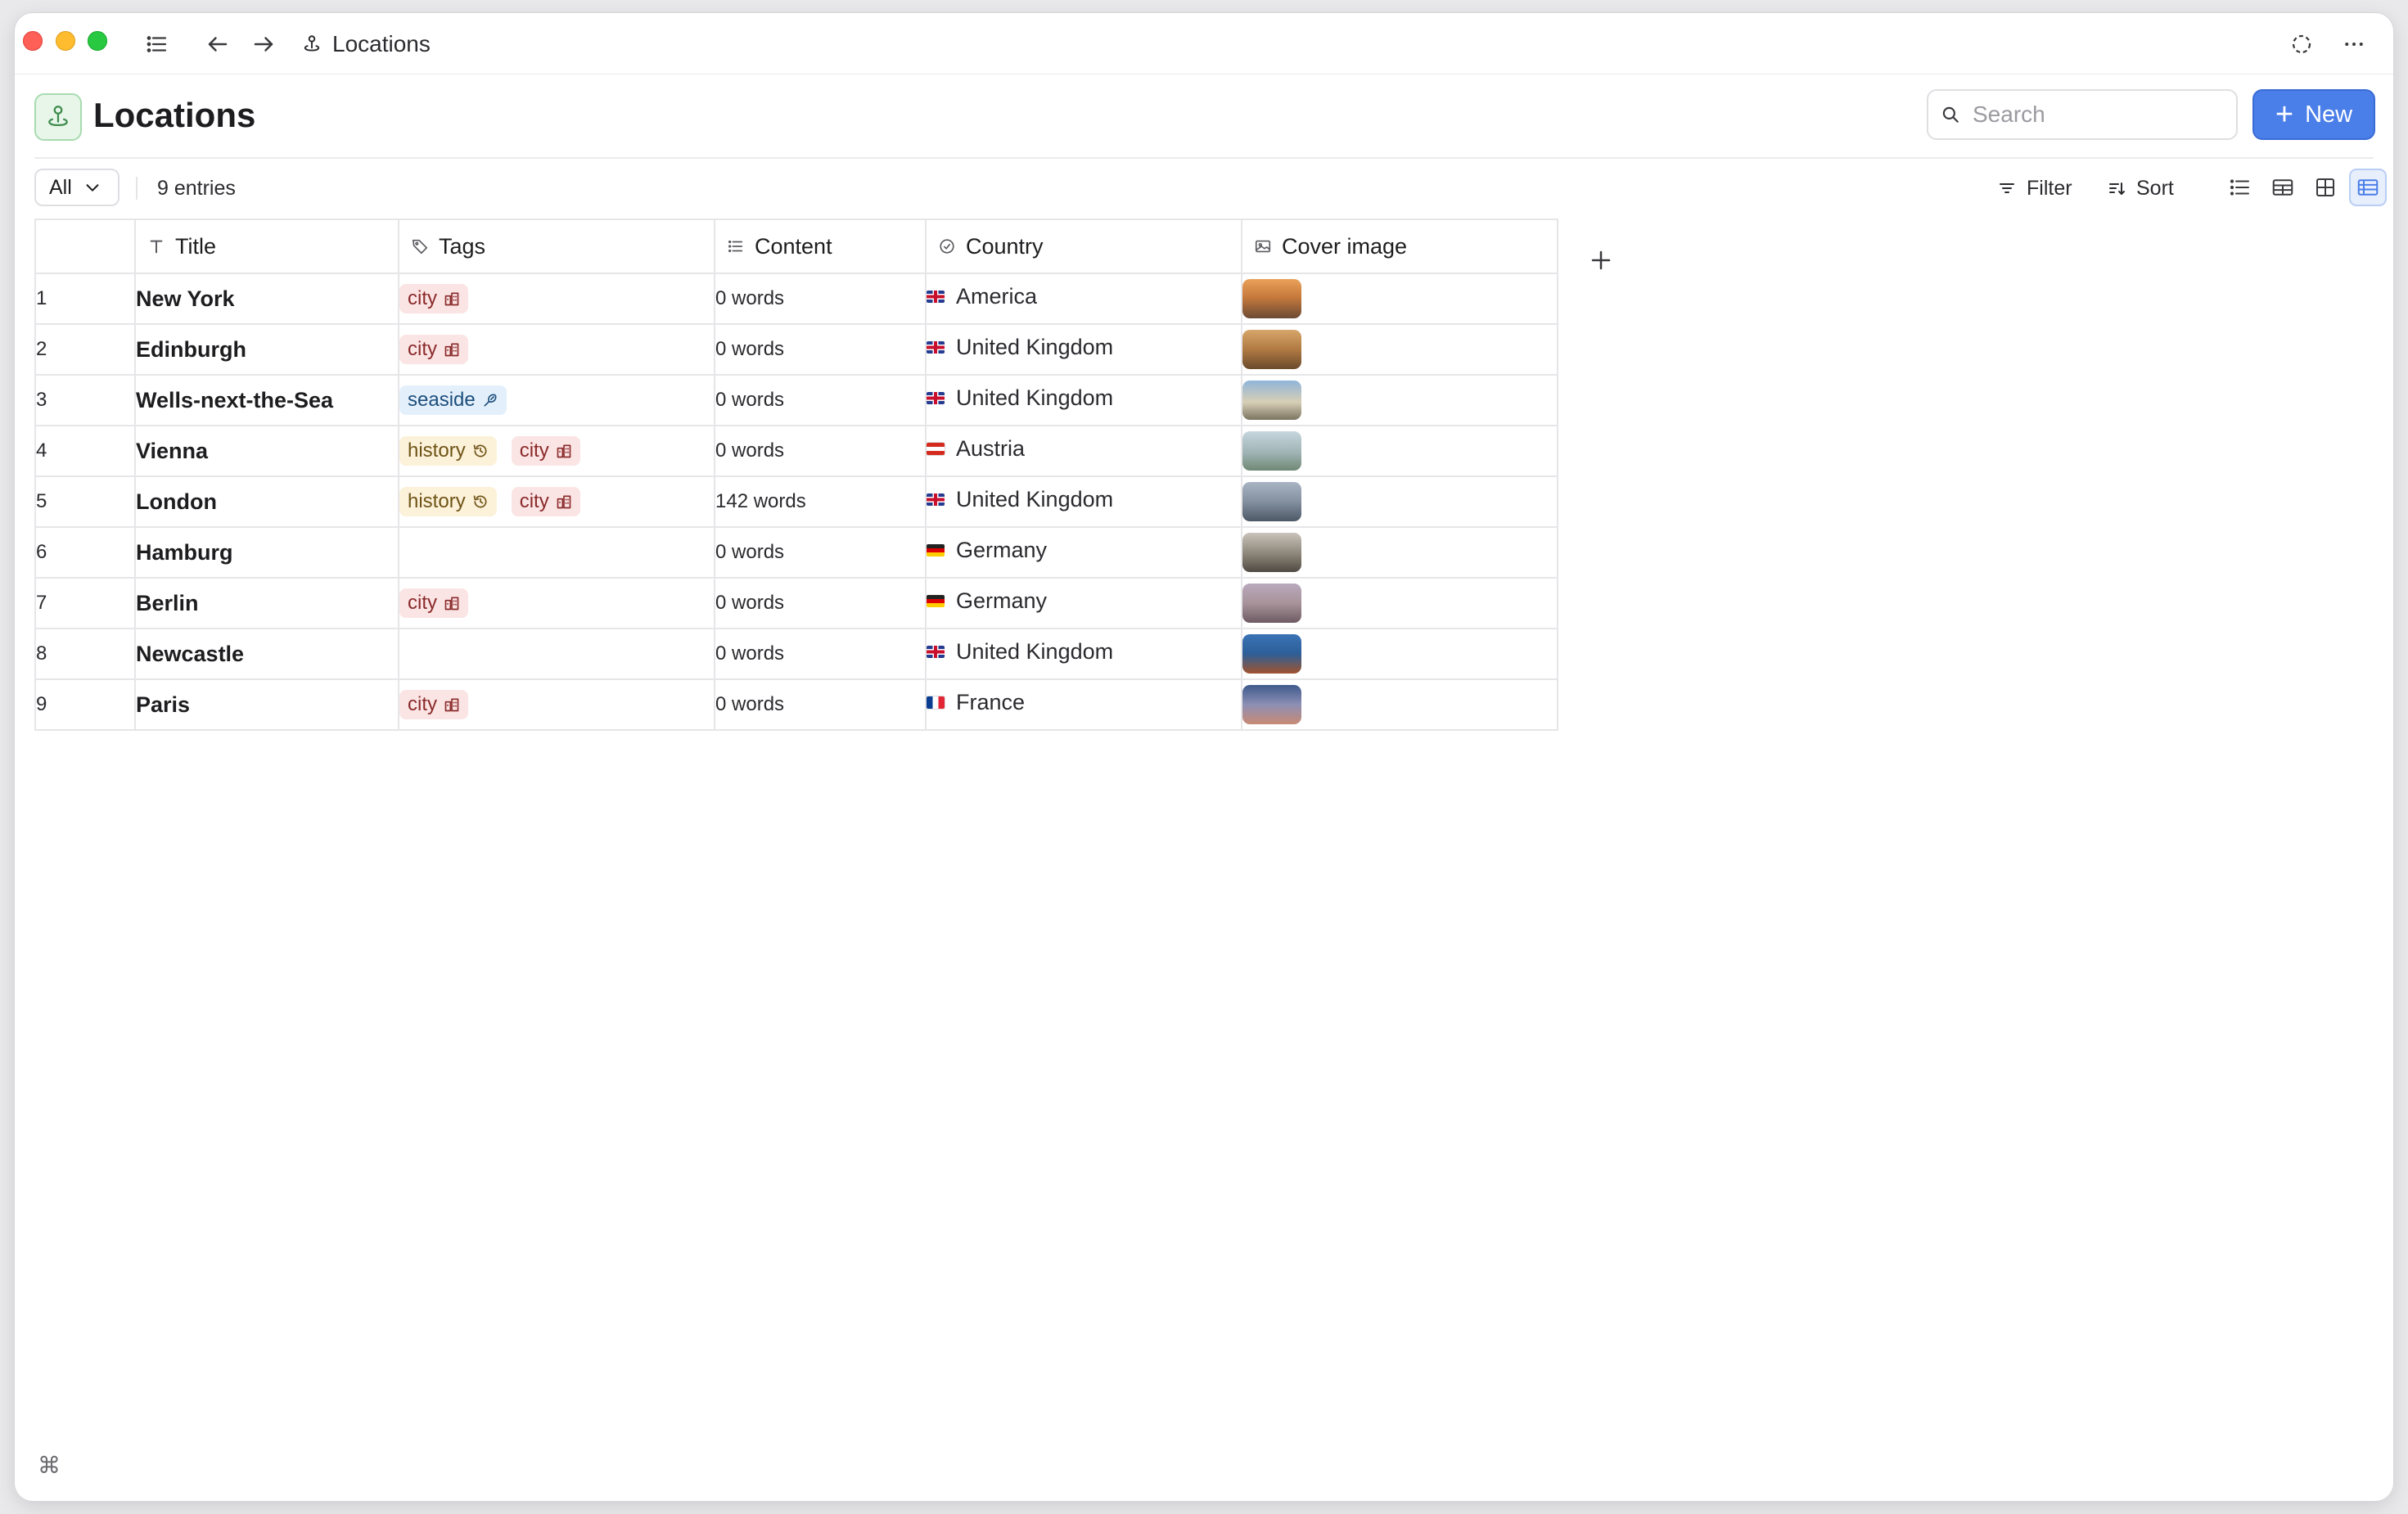 This screenshot has width=2408, height=1514. I want to click on filter-button: Filter, so click(2034, 188).